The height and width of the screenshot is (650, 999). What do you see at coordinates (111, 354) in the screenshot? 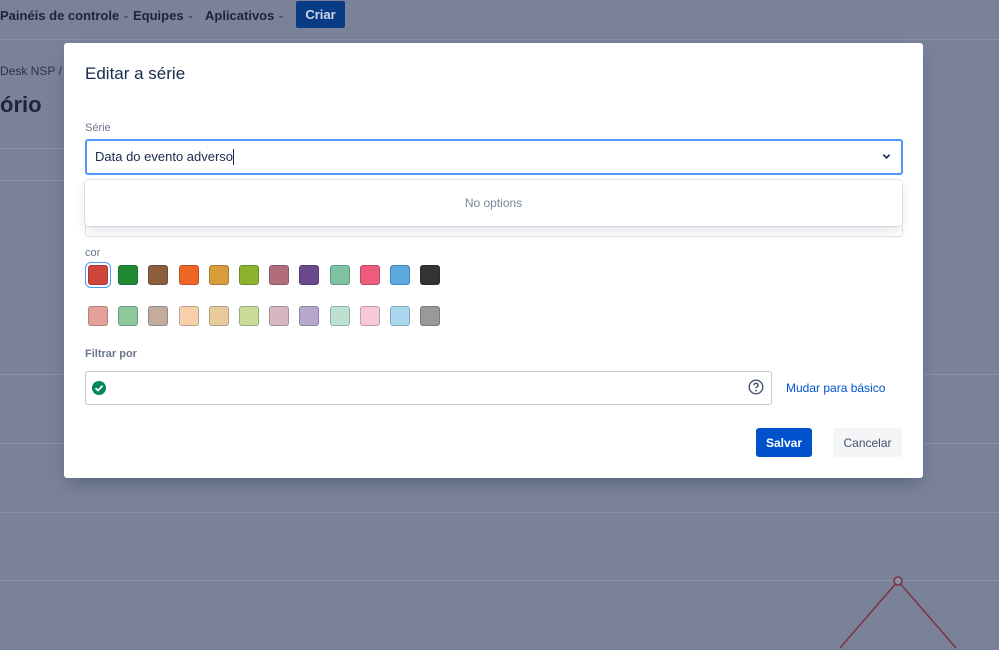
I see `filter-label: Filtrar por` at bounding box center [111, 354].